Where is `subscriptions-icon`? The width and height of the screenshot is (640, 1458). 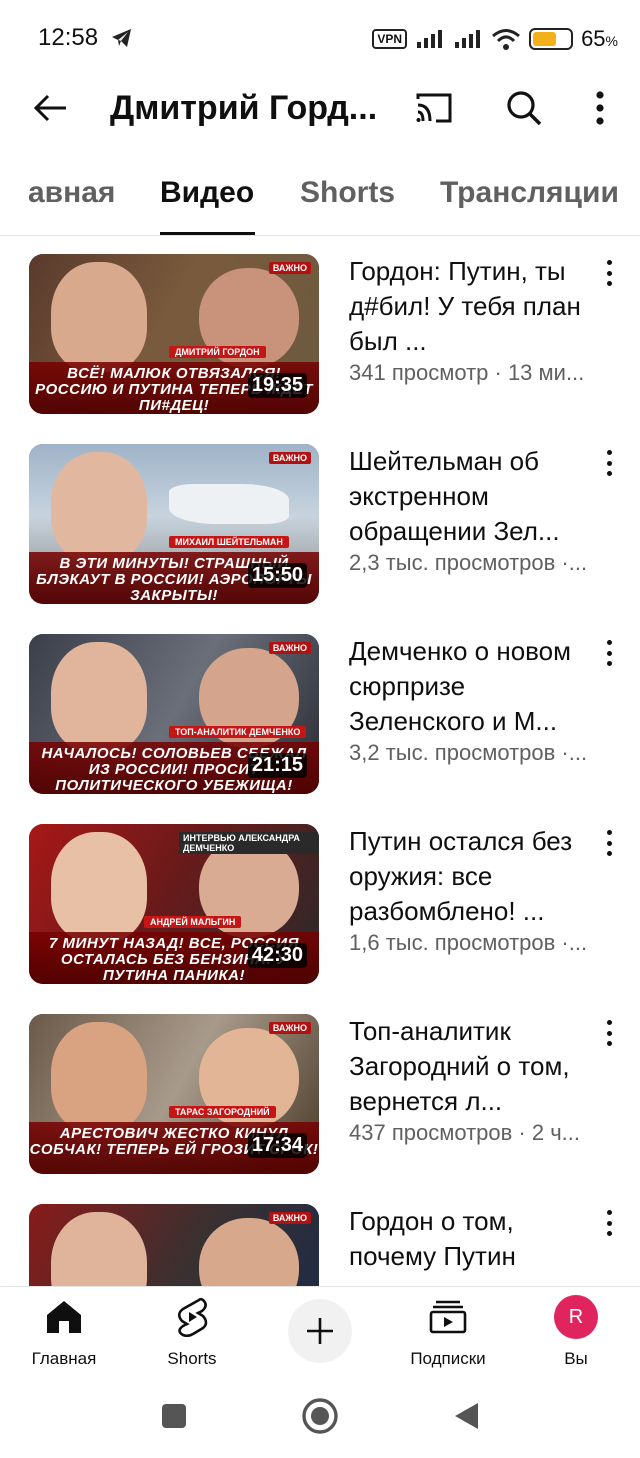
subscriptions-icon is located at coordinates (448, 1317).